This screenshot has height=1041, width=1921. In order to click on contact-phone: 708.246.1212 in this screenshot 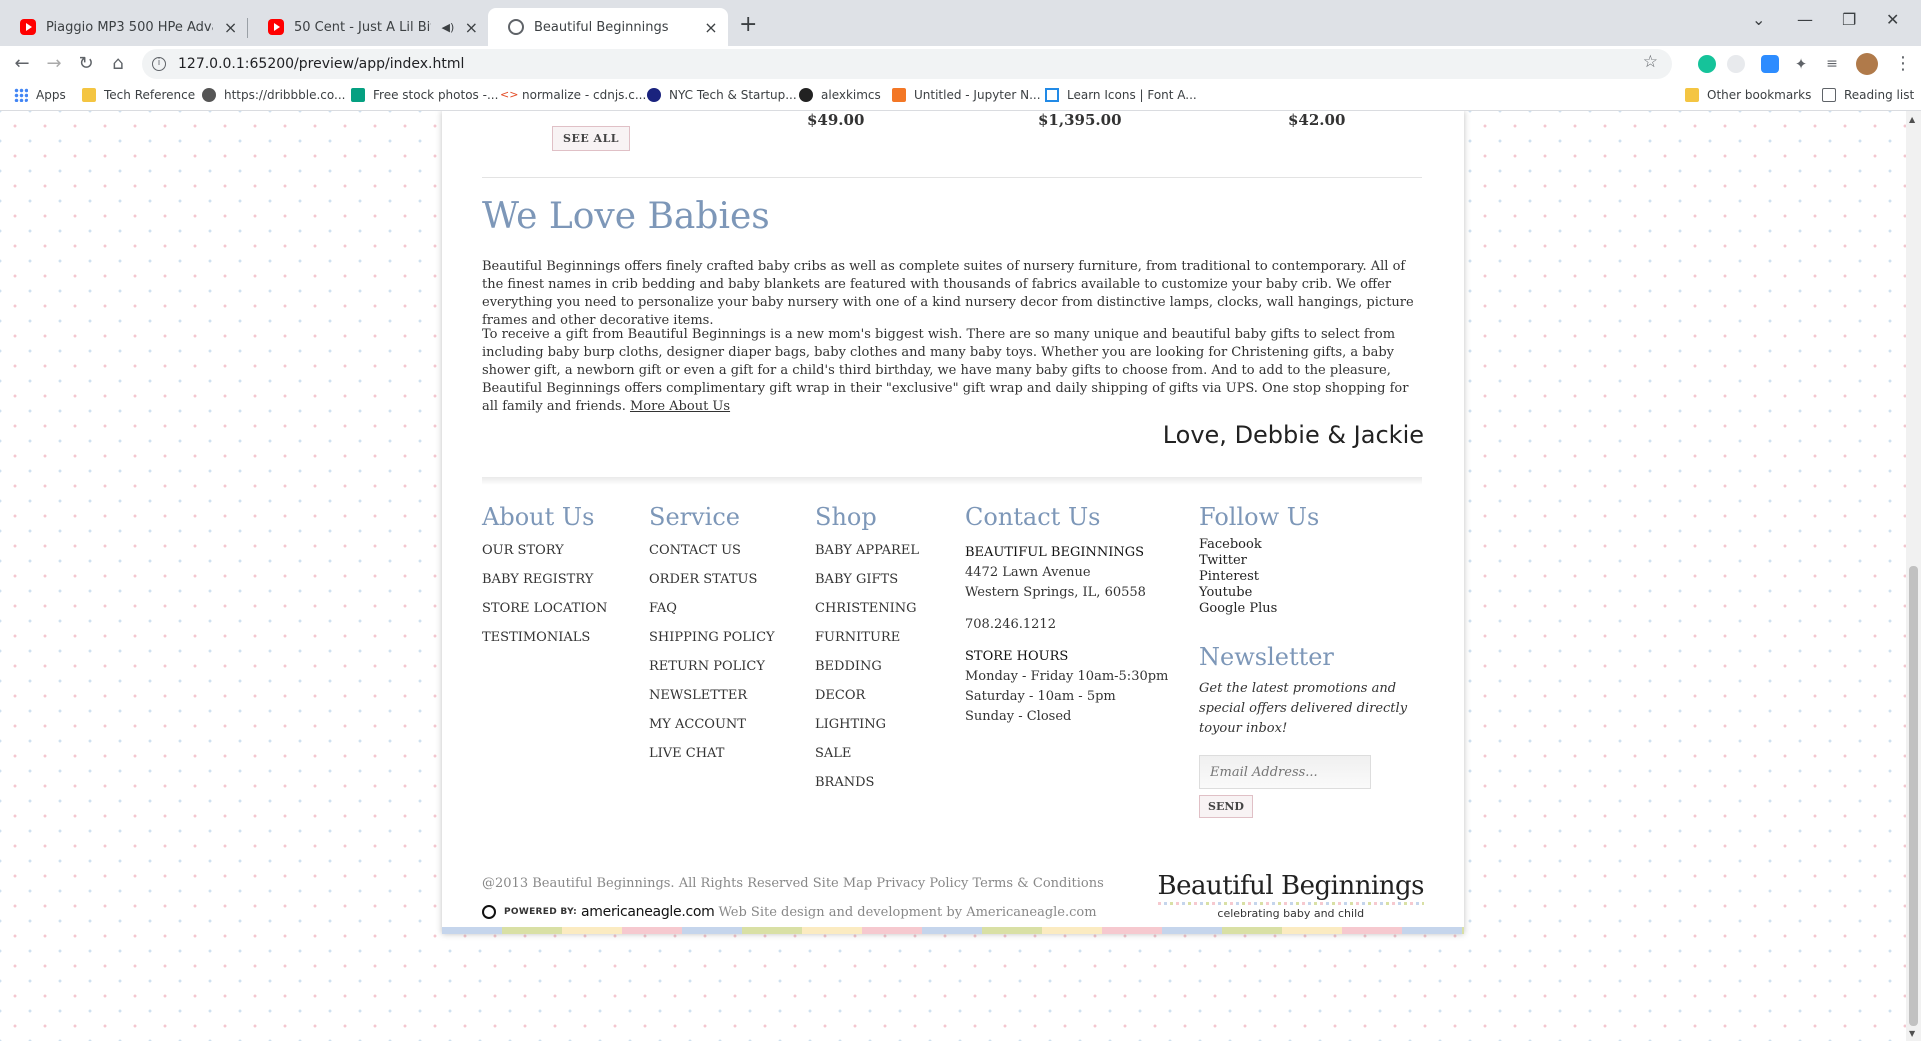, I will do `click(1066, 625)`.